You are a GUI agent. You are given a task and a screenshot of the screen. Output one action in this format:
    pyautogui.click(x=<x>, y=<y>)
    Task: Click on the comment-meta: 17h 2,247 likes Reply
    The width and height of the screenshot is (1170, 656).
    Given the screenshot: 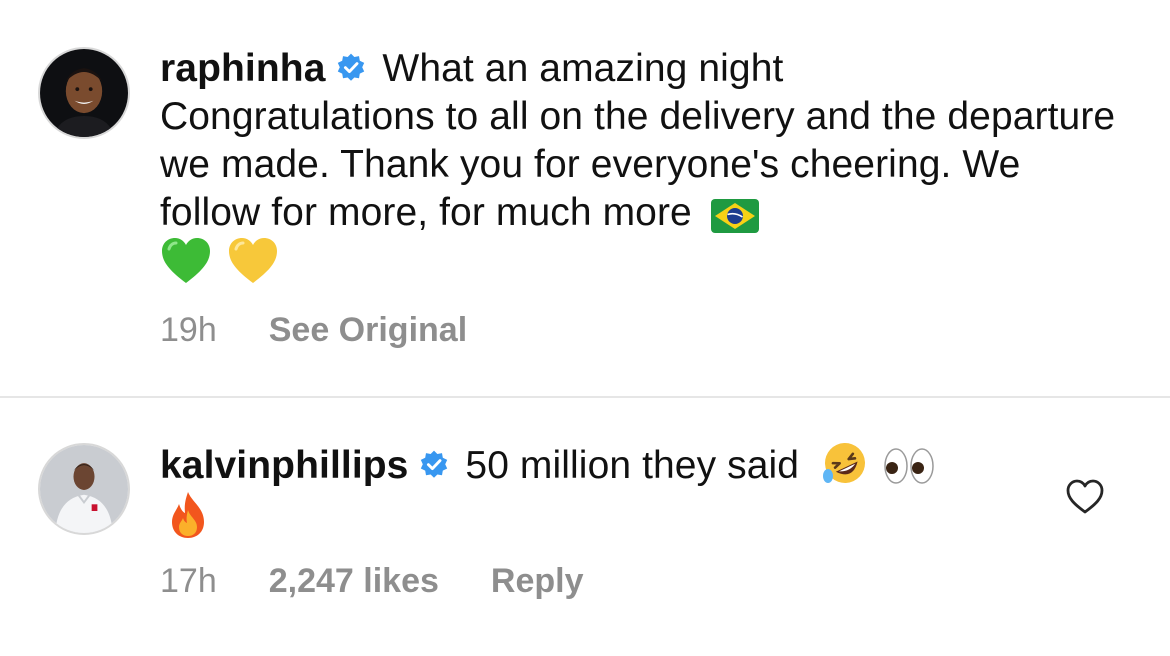 What is the action you would take?
    pyautogui.click(x=371, y=581)
    